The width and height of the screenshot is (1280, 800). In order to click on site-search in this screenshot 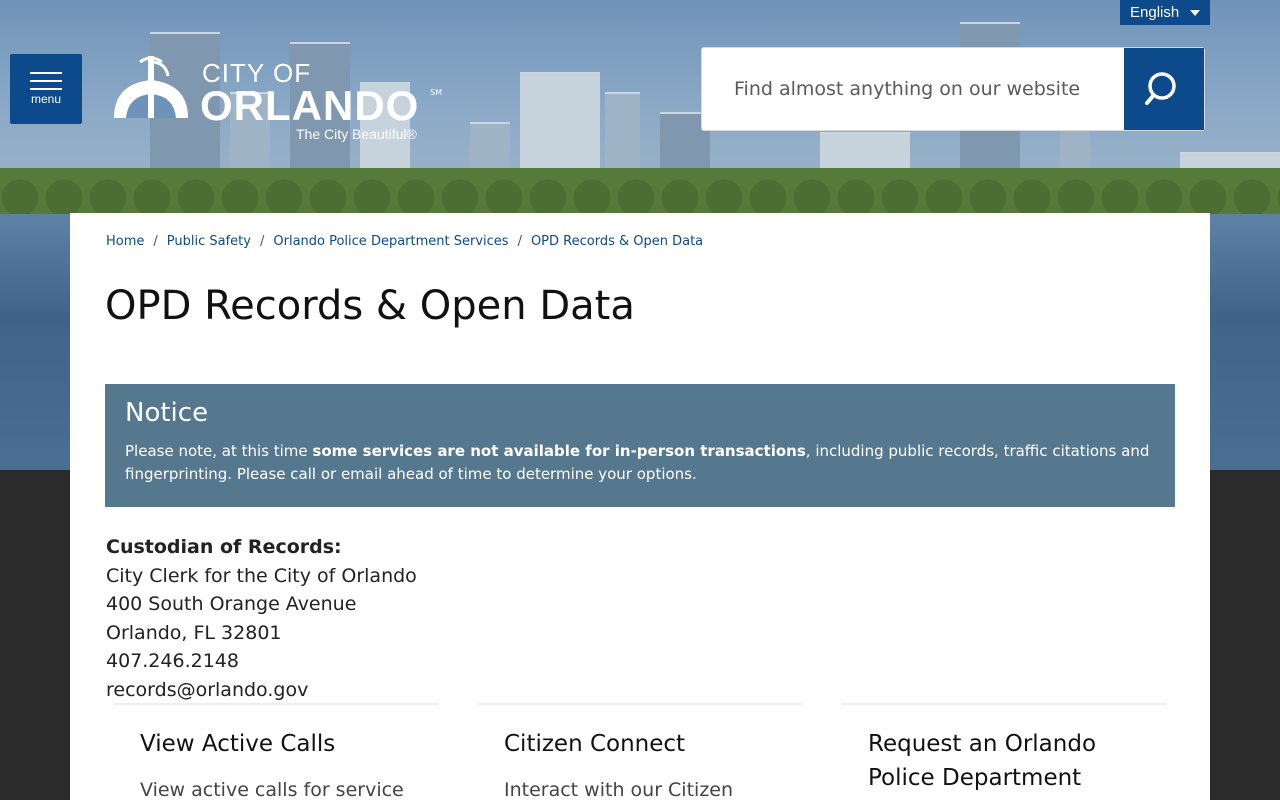, I will do `click(953, 89)`.